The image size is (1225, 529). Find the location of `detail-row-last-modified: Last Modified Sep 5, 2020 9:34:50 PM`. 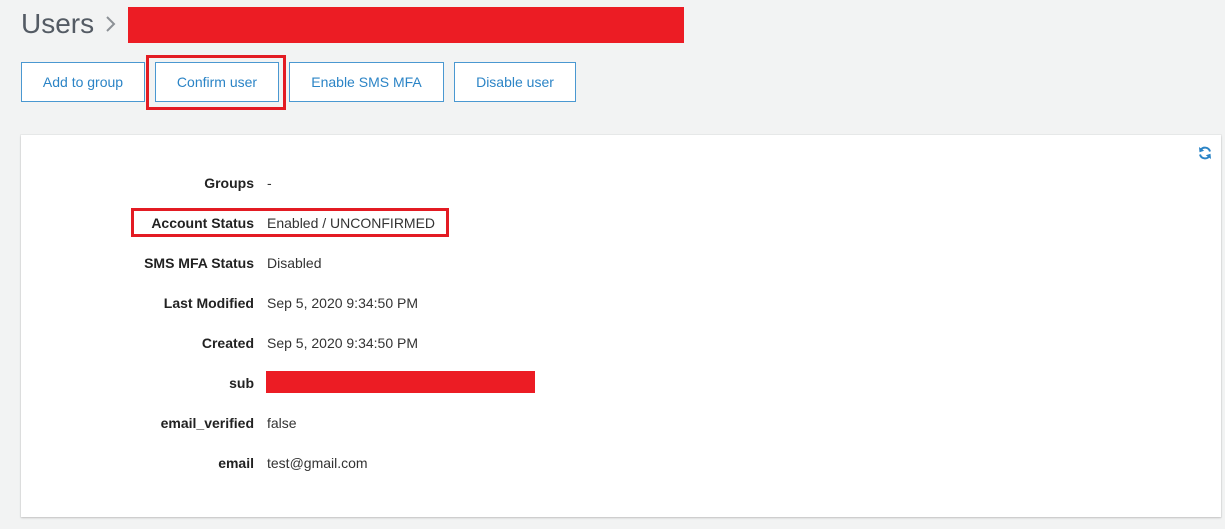

detail-row-last-modified: Last Modified Sep 5, 2020 9:34:50 PM is located at coordinates (571, 303).